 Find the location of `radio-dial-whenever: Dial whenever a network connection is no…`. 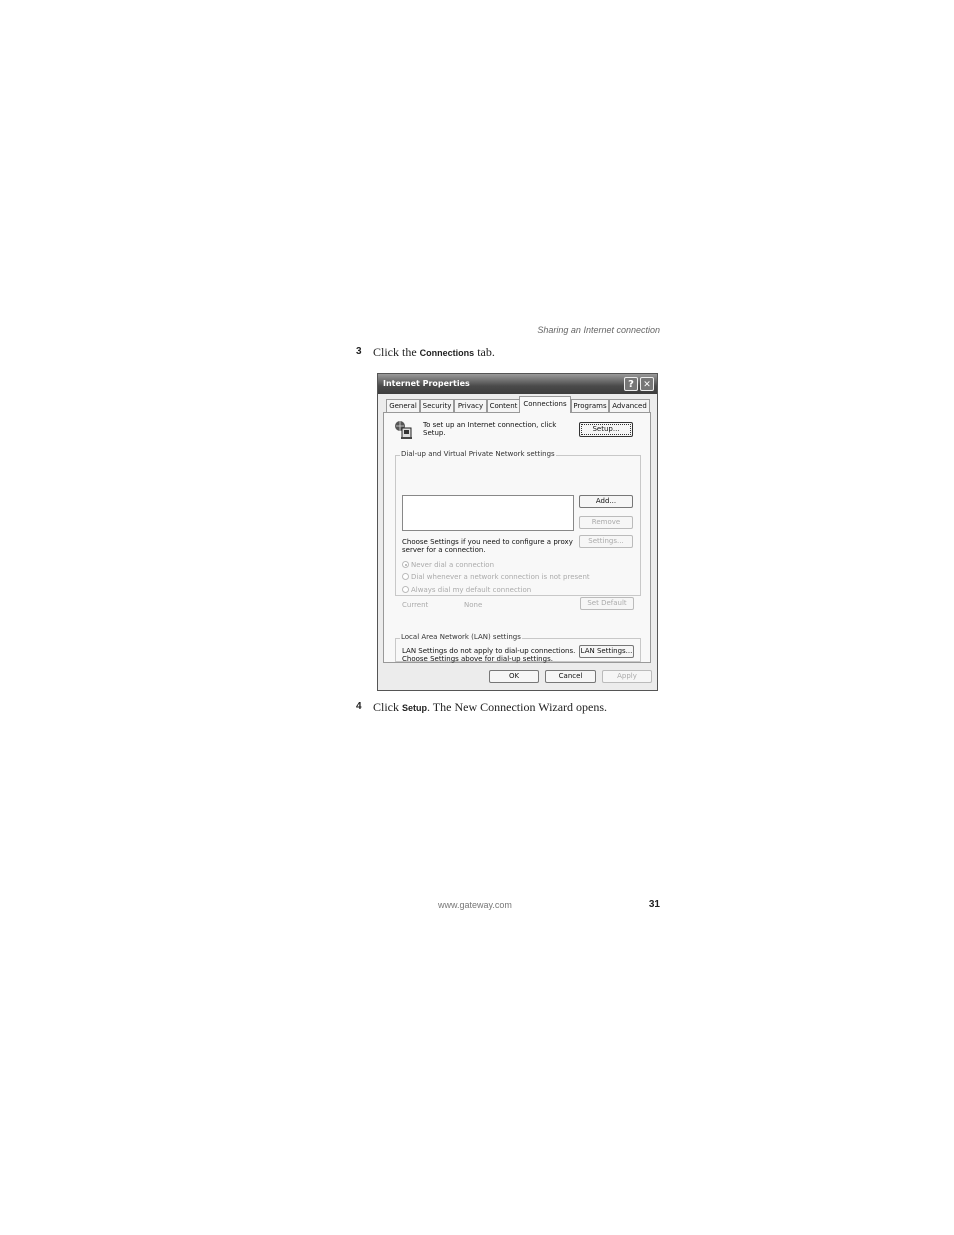

radio-dial-whenever: Dial whenever a network connection is no… is located at coordinates (496, 577).